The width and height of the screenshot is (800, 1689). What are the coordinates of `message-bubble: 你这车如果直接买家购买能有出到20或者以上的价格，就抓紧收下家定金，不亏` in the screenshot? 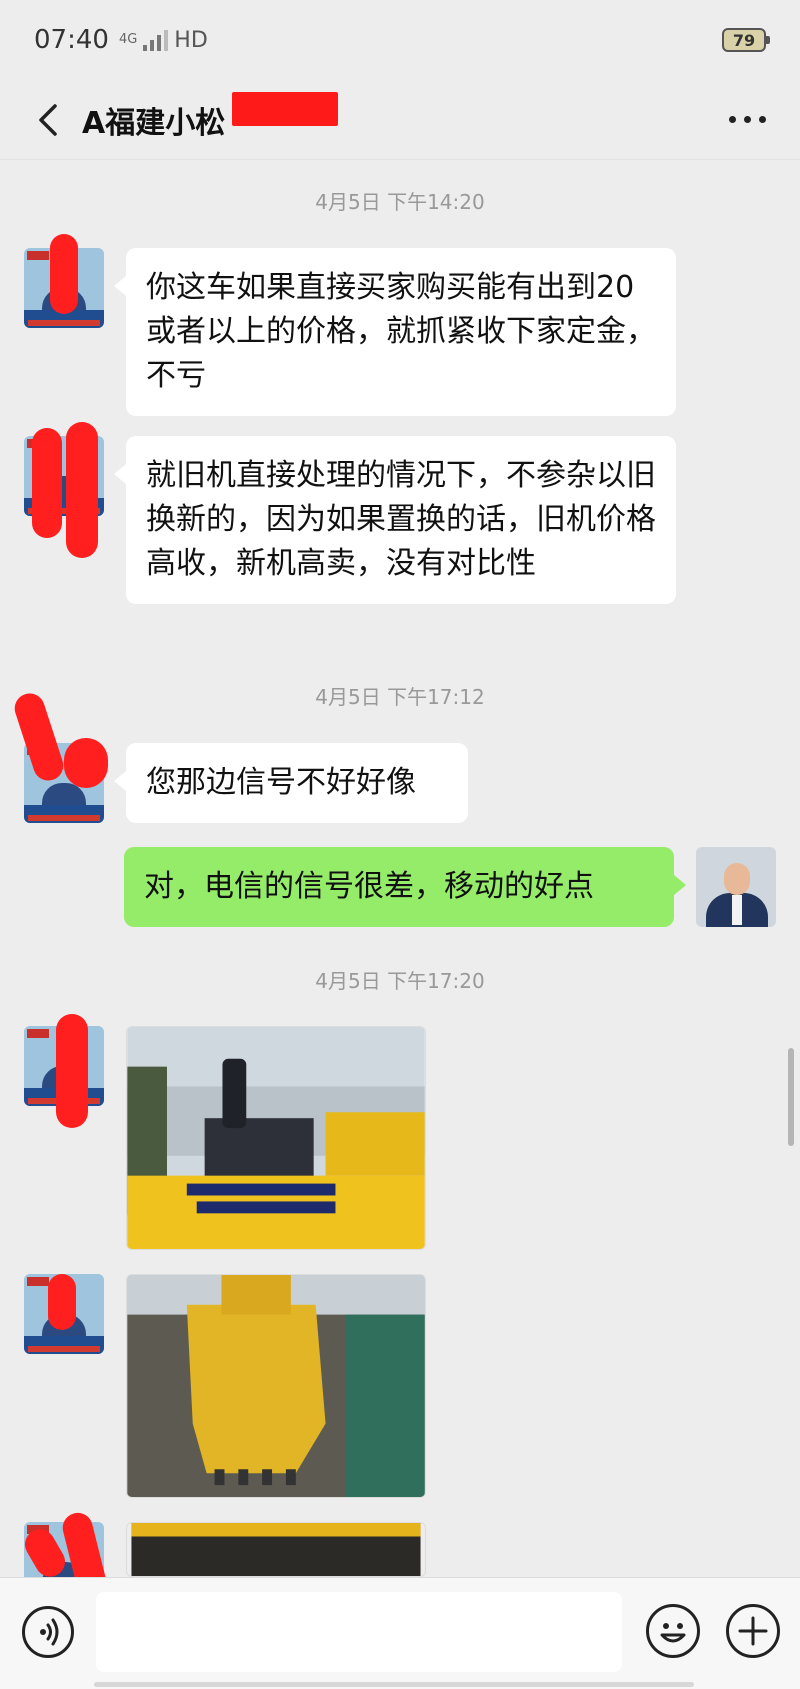 It's located at (395, 332).